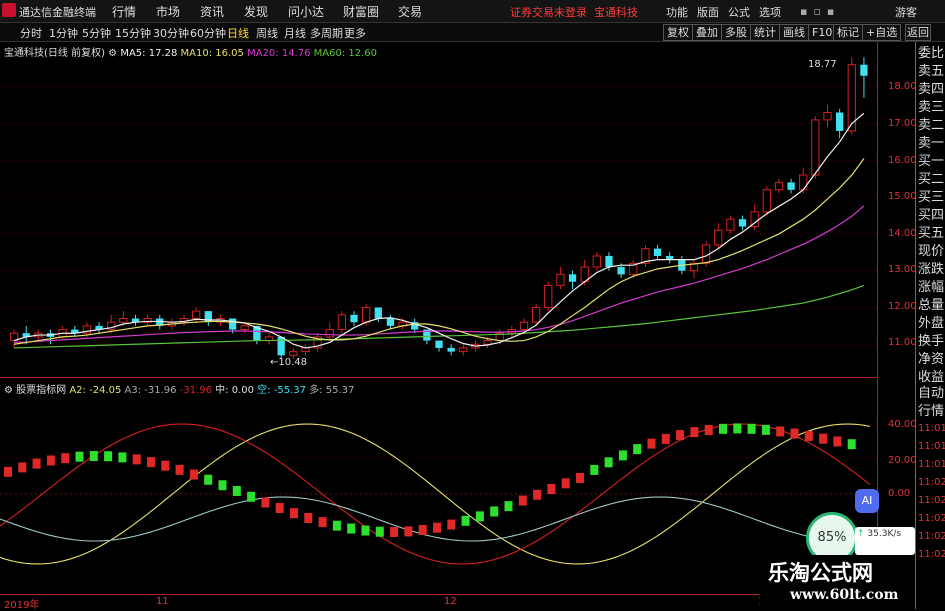  Describe the element at coordinates (238, 33) in the screenshot. I see `period-day: 日线` at that location.